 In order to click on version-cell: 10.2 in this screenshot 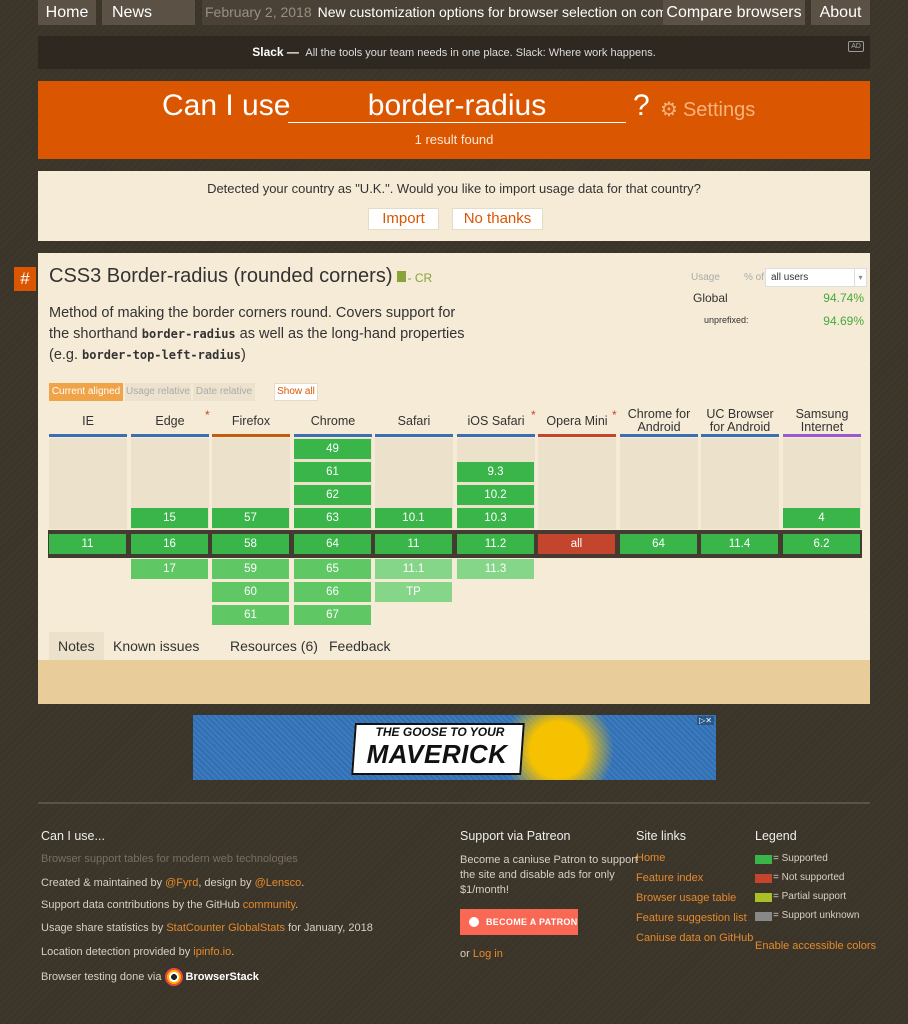, I will do `click(495, 495)`.